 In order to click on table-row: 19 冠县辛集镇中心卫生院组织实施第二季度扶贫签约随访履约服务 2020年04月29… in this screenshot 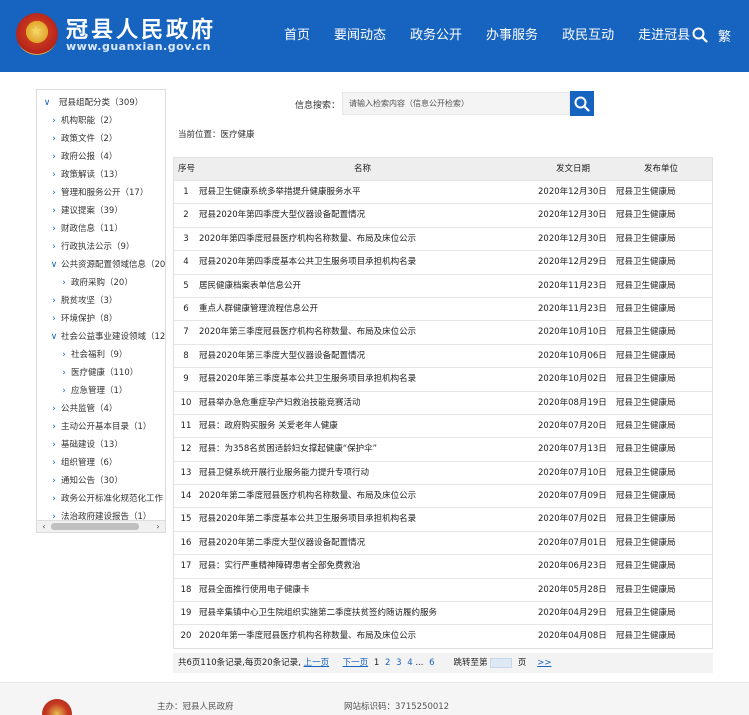, I will do `click(443, 612)`.